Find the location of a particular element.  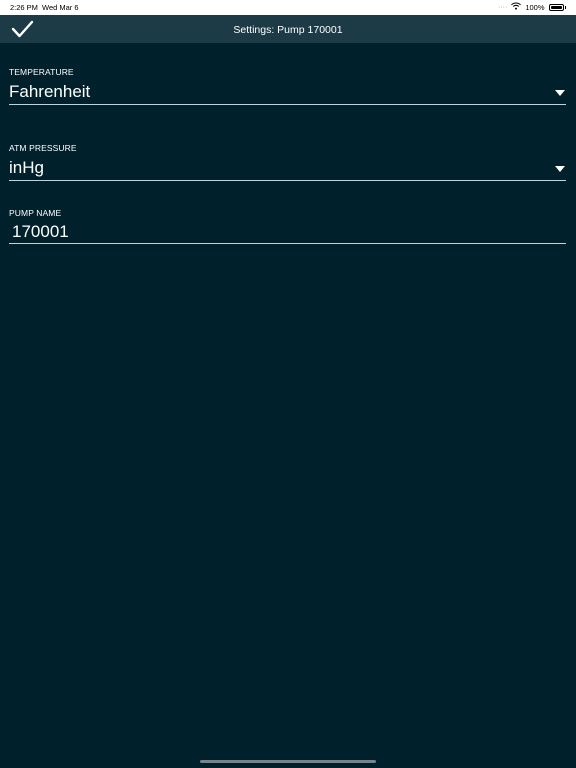

pump-name-field: PUMP NAME is located at coordinates (289, 226).